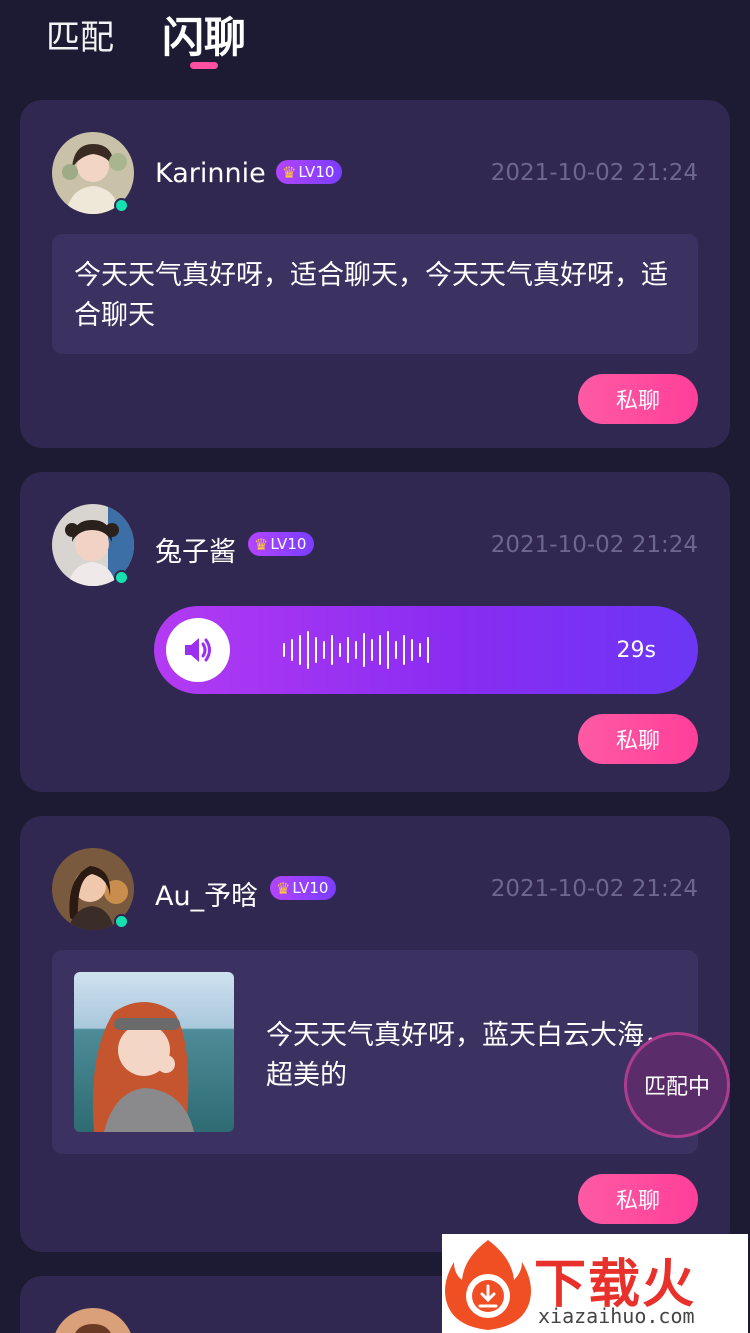 The height and width of the screenshot is (1333, 750). What do you see at coordinates (210, 173) in the screenshot?
I see `username: Karinnie` at bounding box center [210, 173].